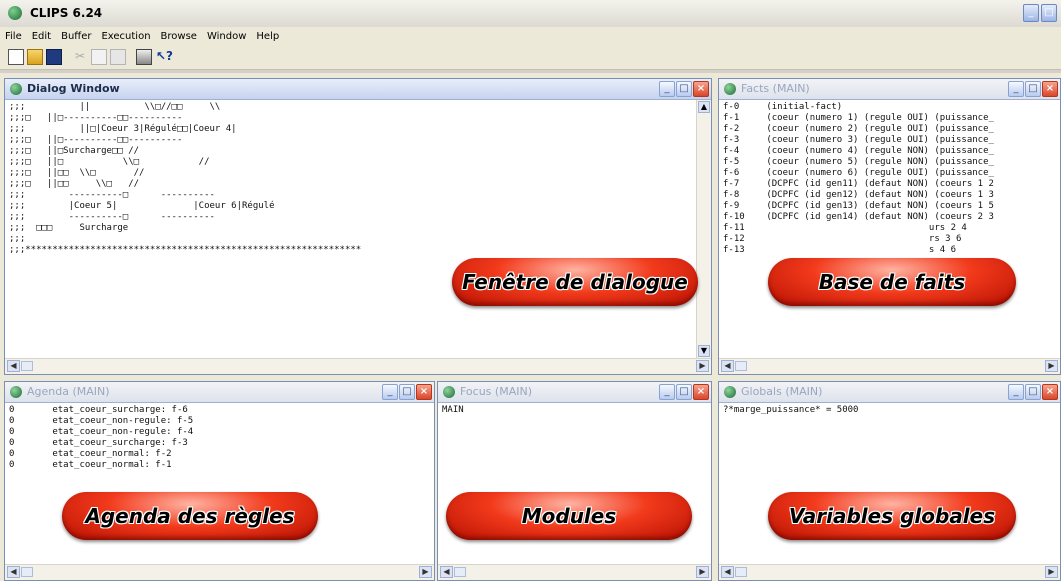 The width and height of the screenshot is (1061, 581). Describe the element at coordinates (845, 228) in the screenshot. I see `fact-line: f-11 urs 2 4` at that location.